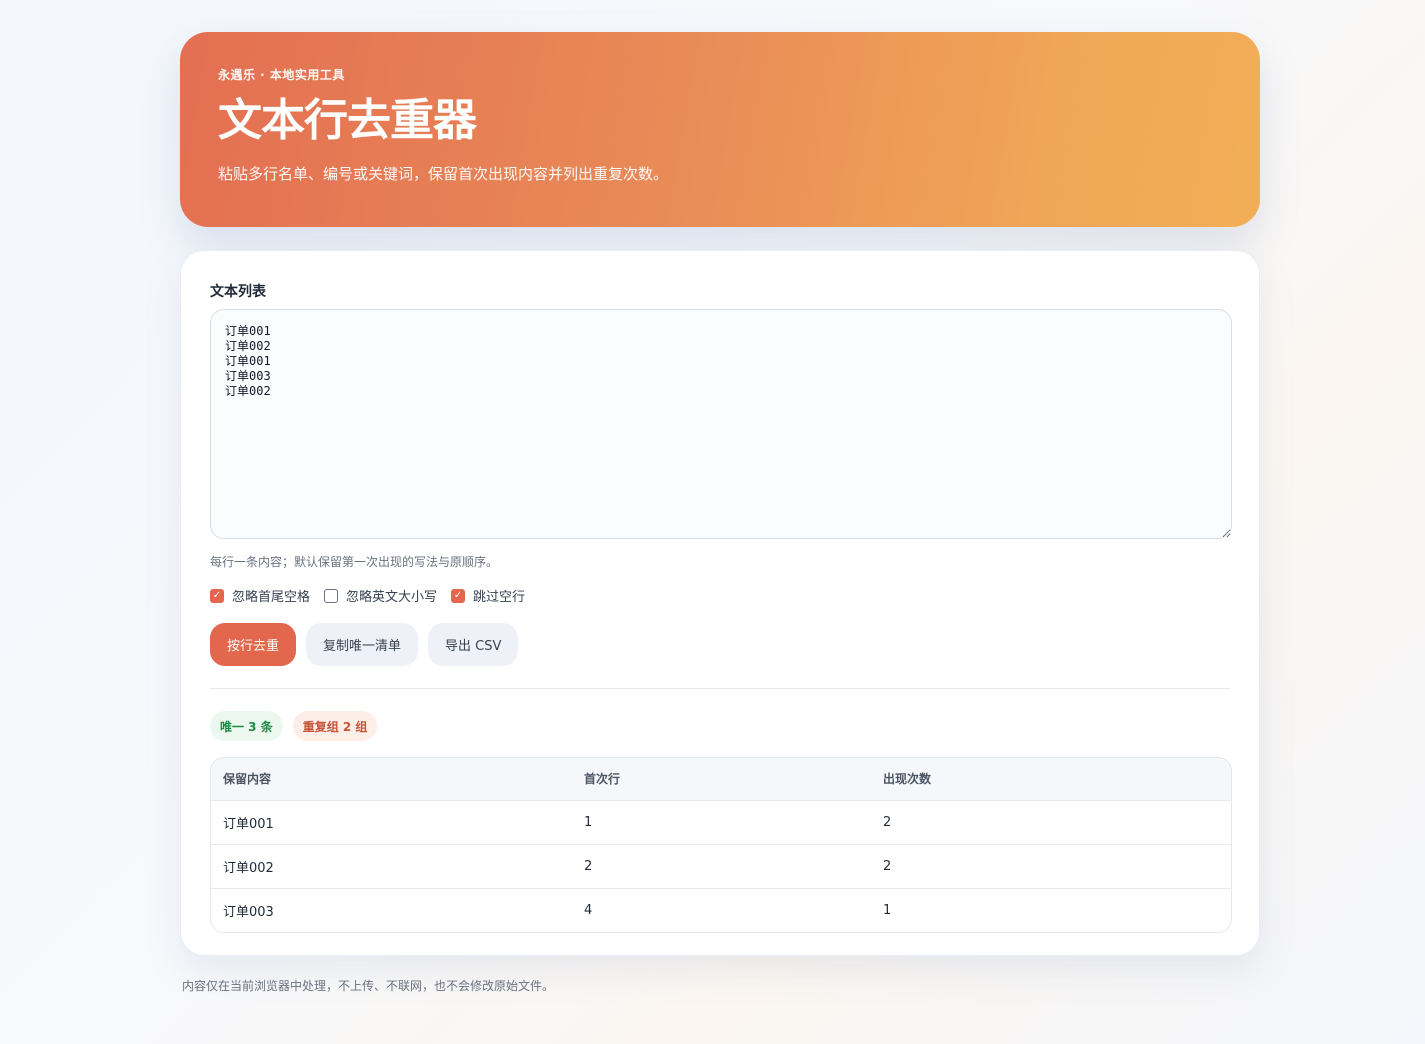  Describe the element at coordinates (720, 688) in the screenshot. I see `divider` at that location.